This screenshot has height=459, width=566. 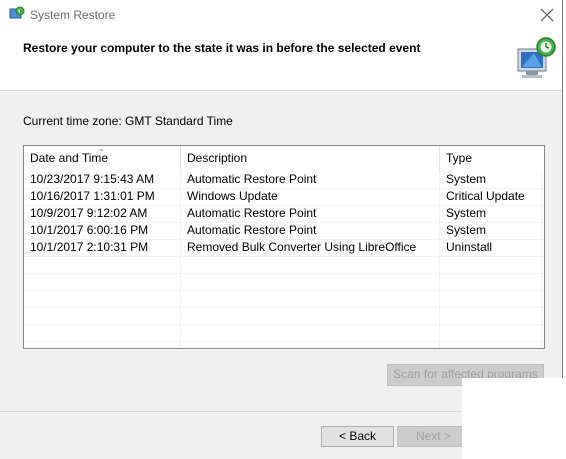 I want to click on close-icon, so click(x=547, y=15).